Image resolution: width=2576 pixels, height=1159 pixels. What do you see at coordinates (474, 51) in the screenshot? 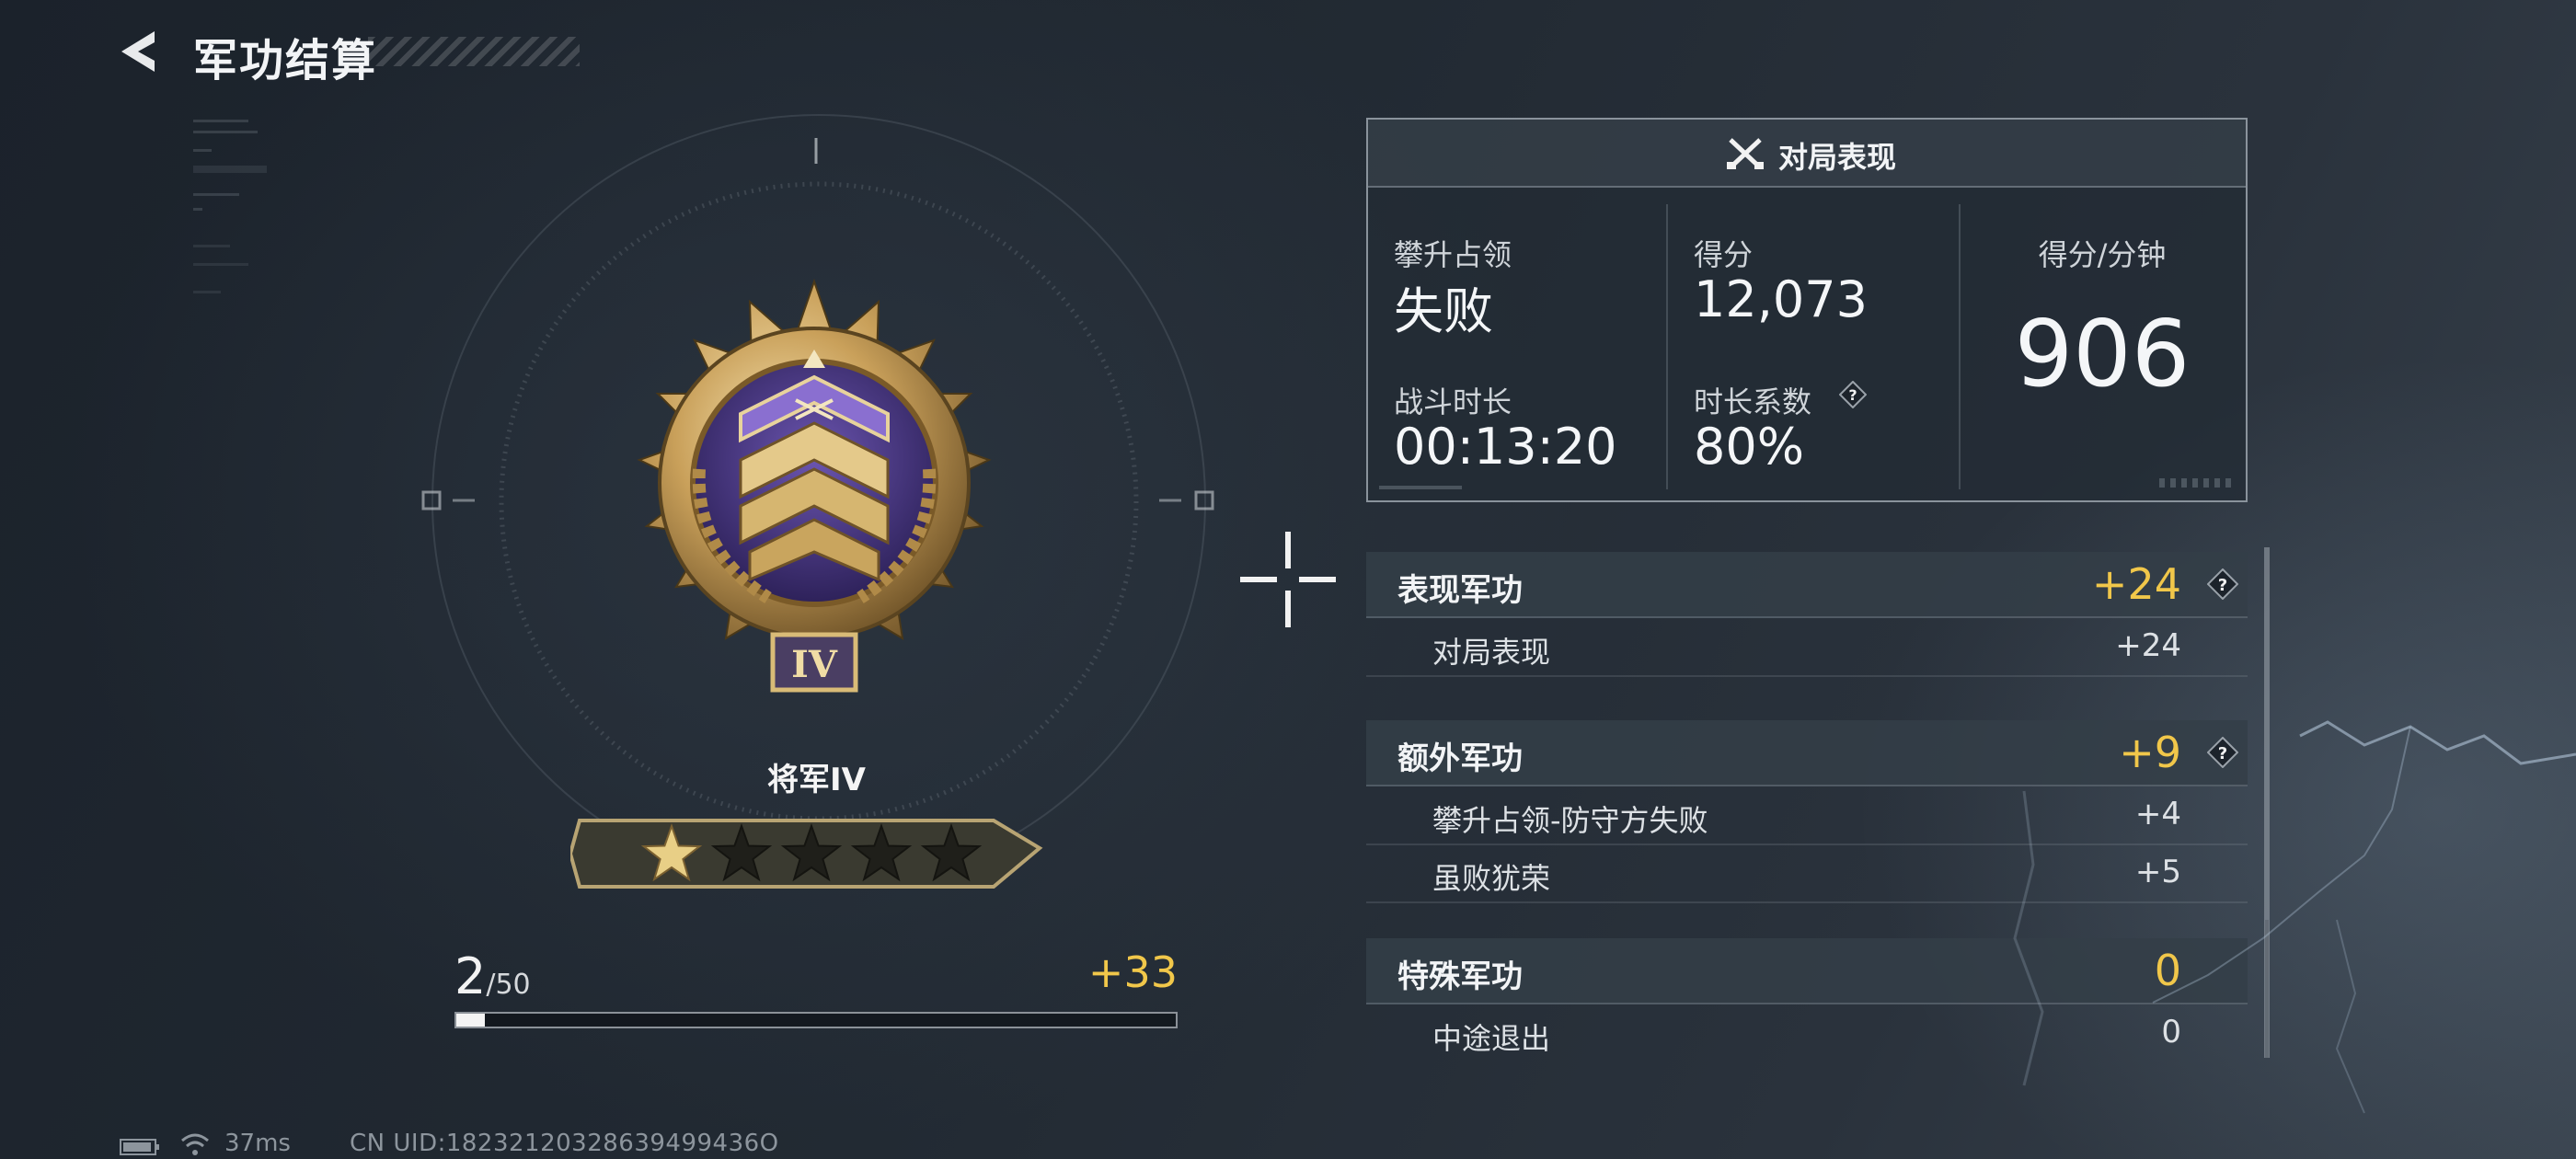
I see `title-decoration` at bounding box center [474, 51].